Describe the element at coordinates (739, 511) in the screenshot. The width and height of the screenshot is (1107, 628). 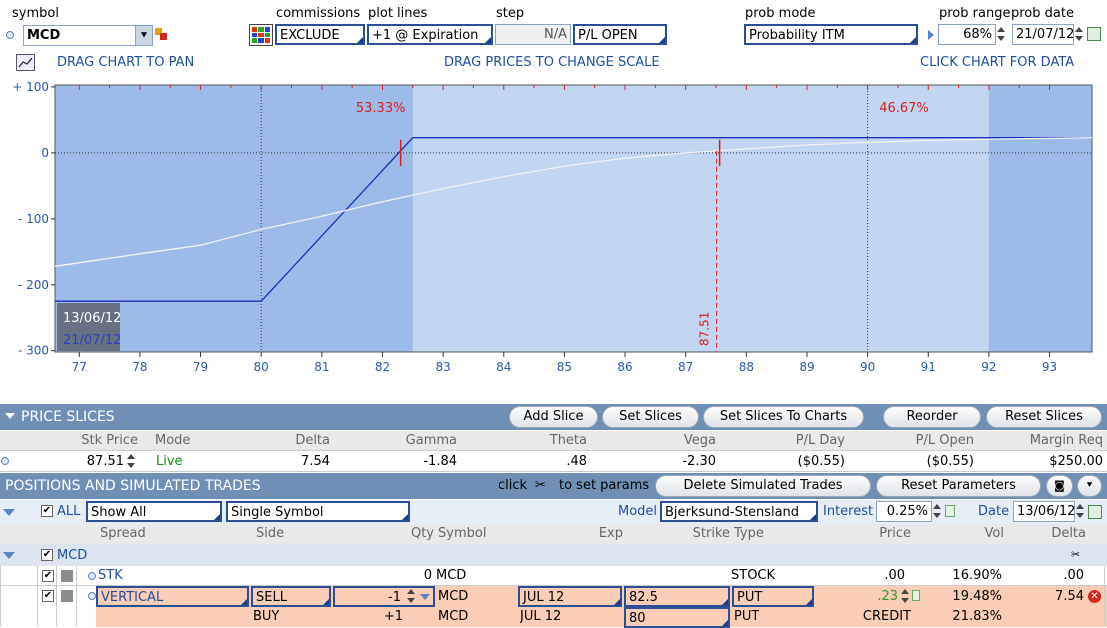
I see `model-select: Bjerksund-Stensland` at that location.